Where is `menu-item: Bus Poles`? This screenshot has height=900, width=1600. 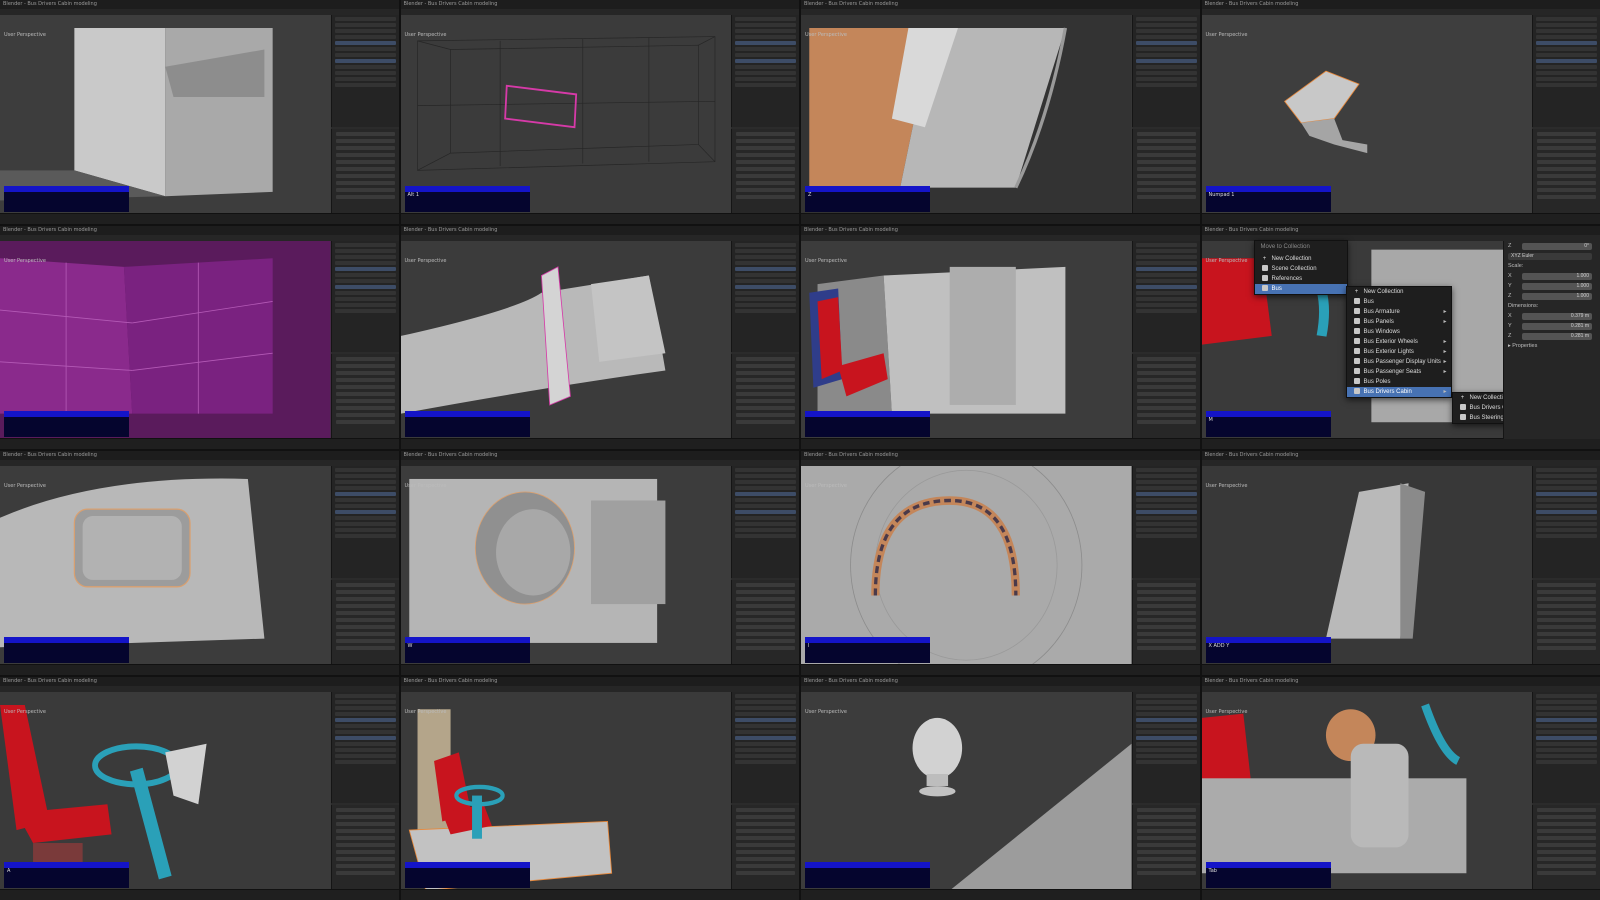 menu-item: Bus Poles is located at coordinates (1399, 382).